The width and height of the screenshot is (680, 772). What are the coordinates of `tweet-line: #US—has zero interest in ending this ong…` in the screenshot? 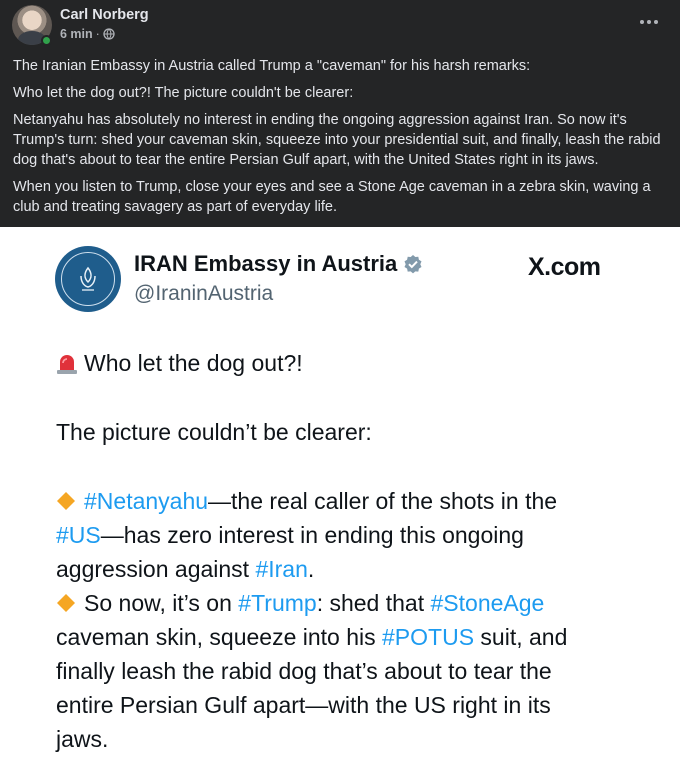 It's located at (346, 535).